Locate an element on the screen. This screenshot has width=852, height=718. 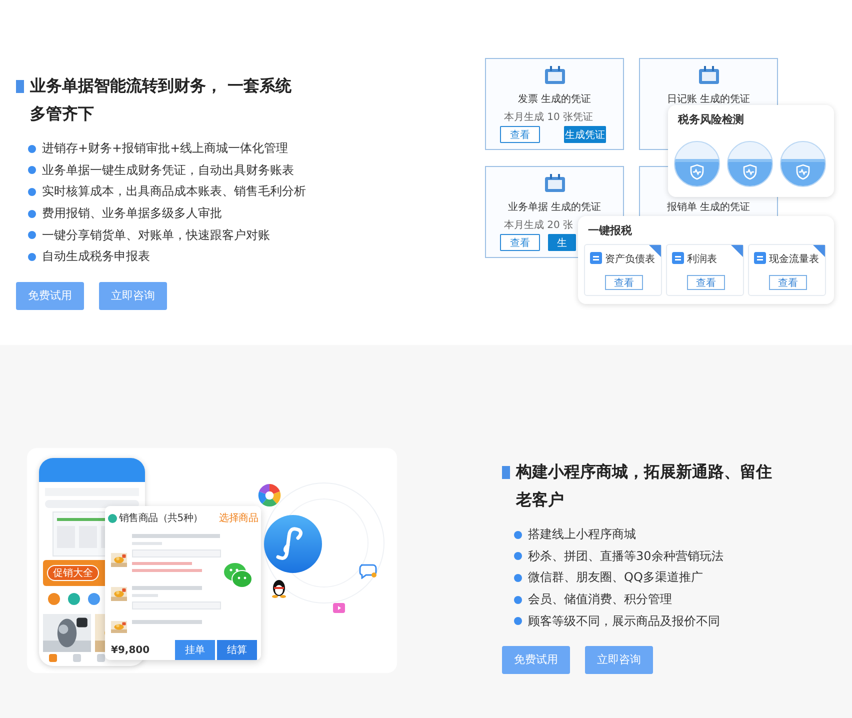
report-name: 利润表 is located at coordinates (702, 259).